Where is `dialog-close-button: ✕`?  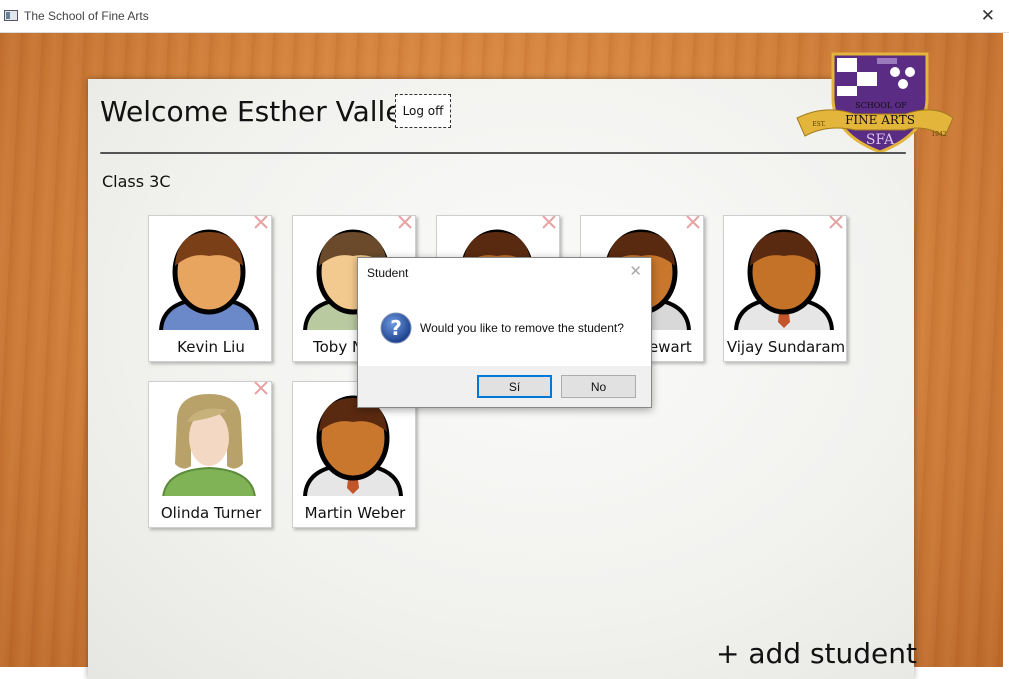 dialog-close-button: ✕ is located at coordinates (635, 271).